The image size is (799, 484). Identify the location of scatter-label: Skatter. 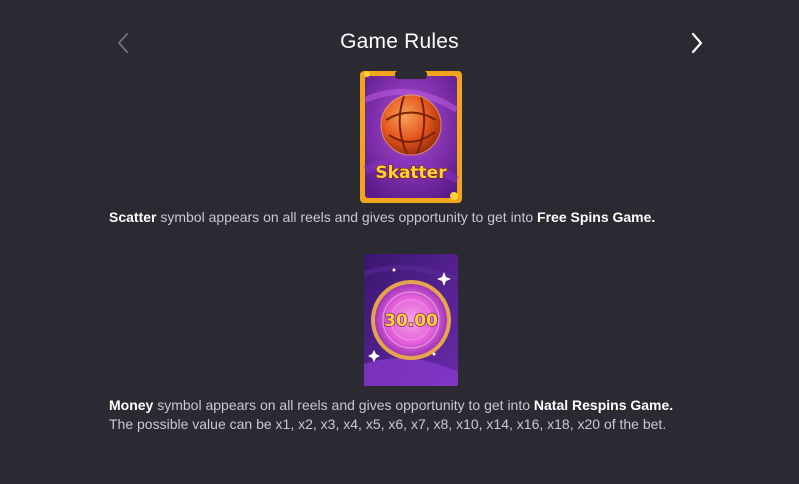
(411, 173).